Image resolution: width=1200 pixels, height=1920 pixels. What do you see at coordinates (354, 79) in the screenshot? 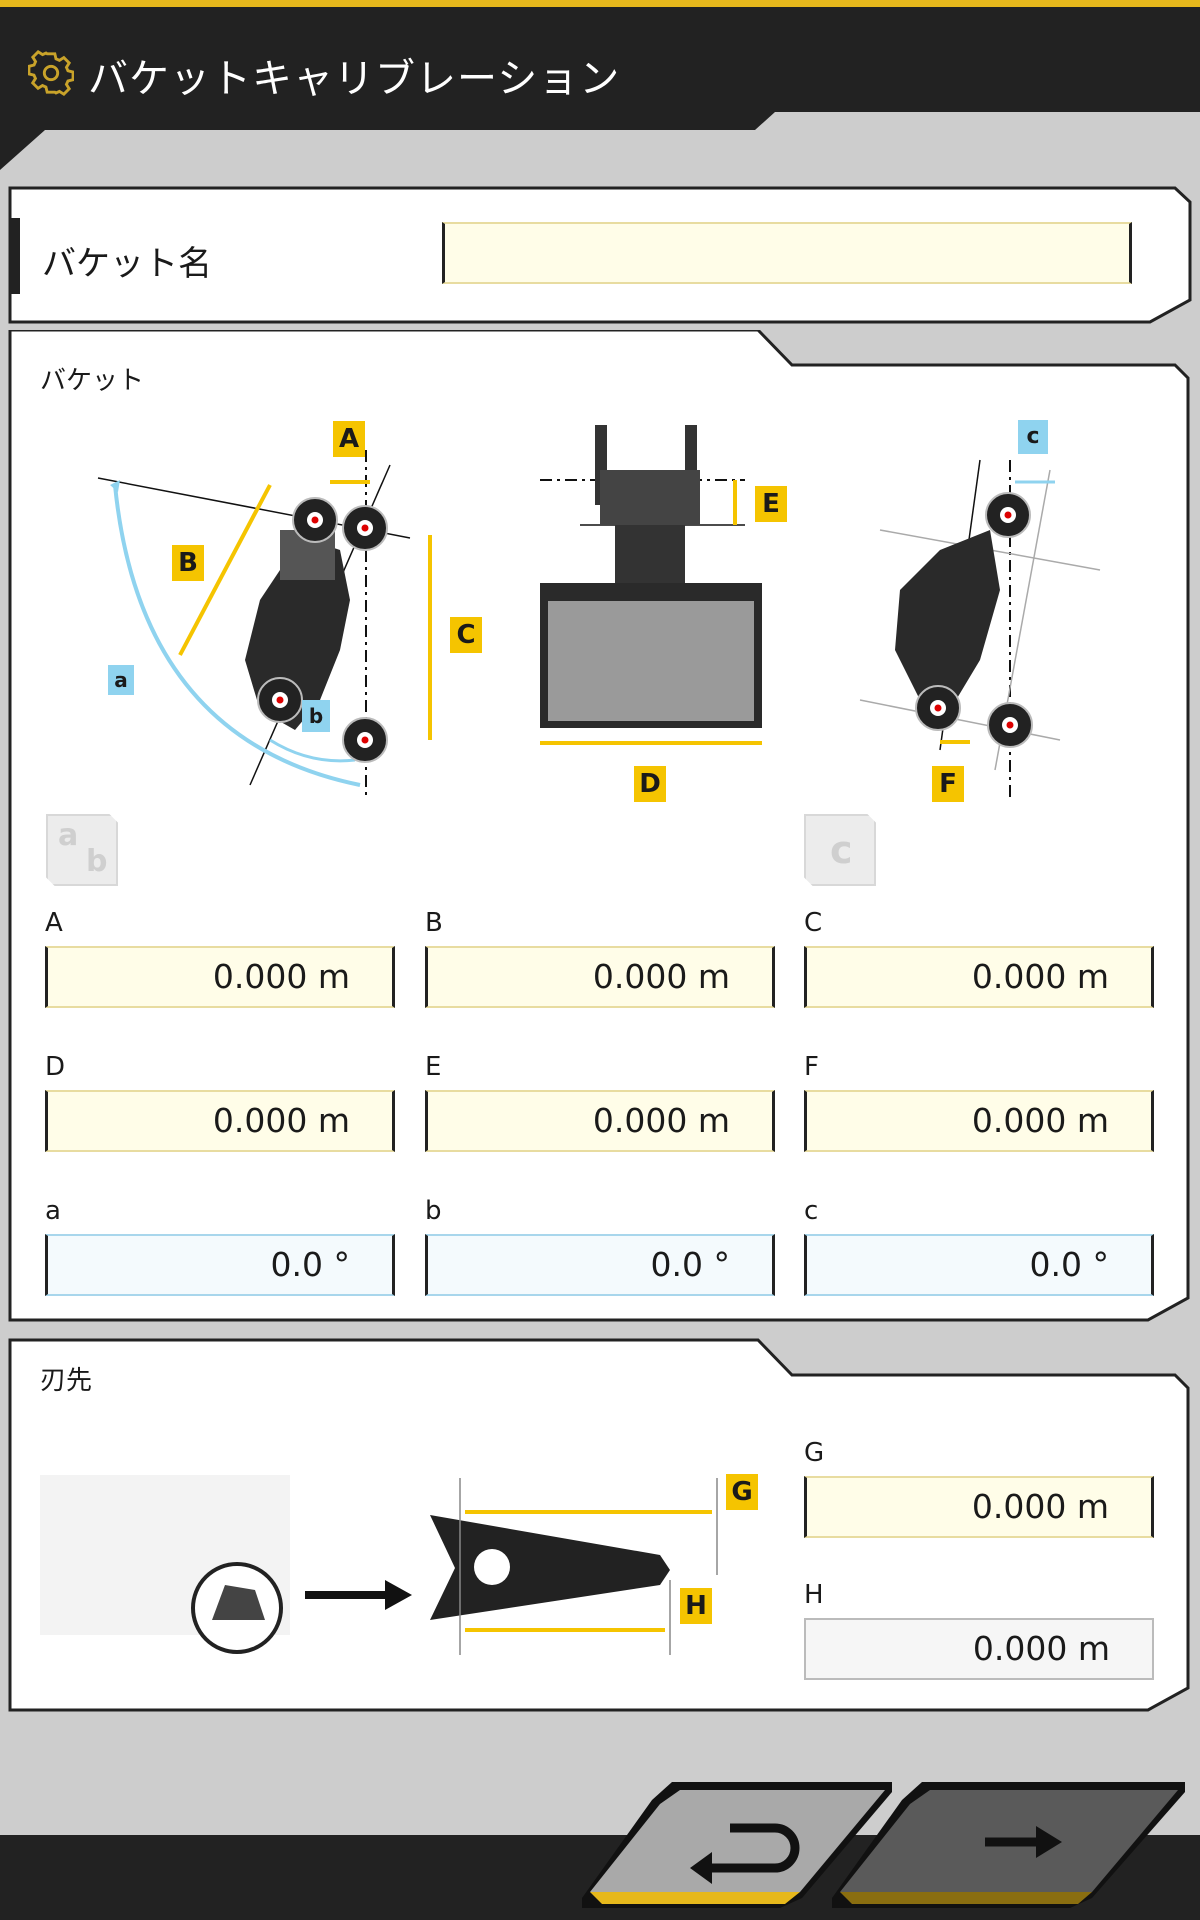
I see `page-title: バケットキャリブレーション` at bounding box center [354, 79].